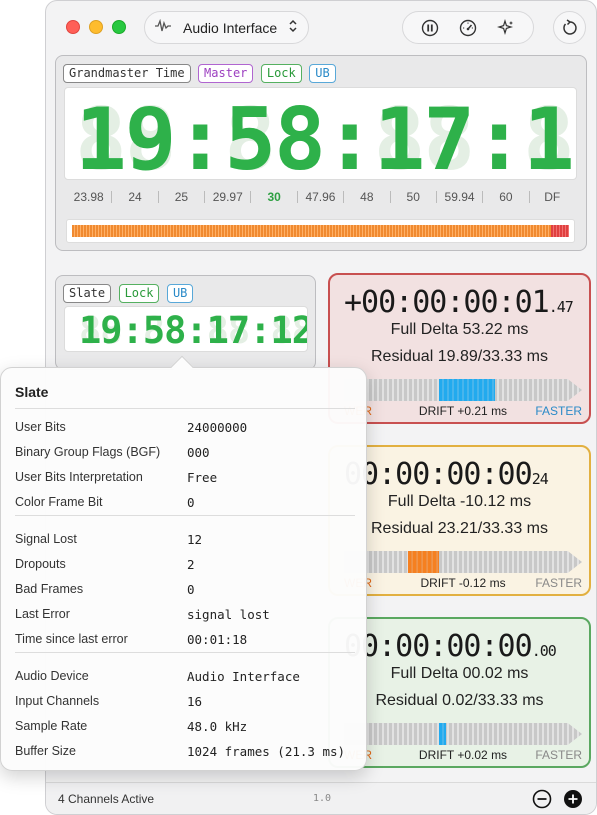 This screenshot has height=815, width=597. I want to click on master-timecode: 19:58:17:11, so click(326, 135).